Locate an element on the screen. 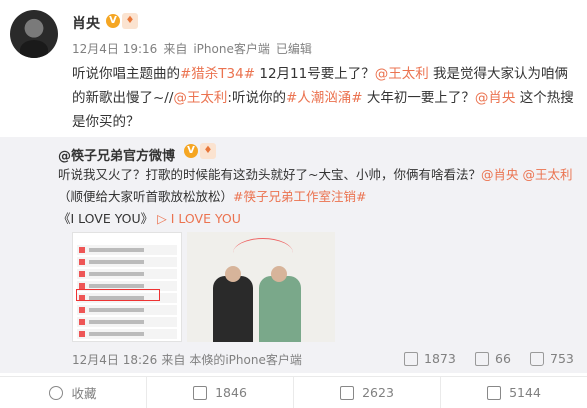 Image resolution: width=587 pixels, height=408 pixels. repost-repost-count: 1873 is located at coordinates (430, 358).